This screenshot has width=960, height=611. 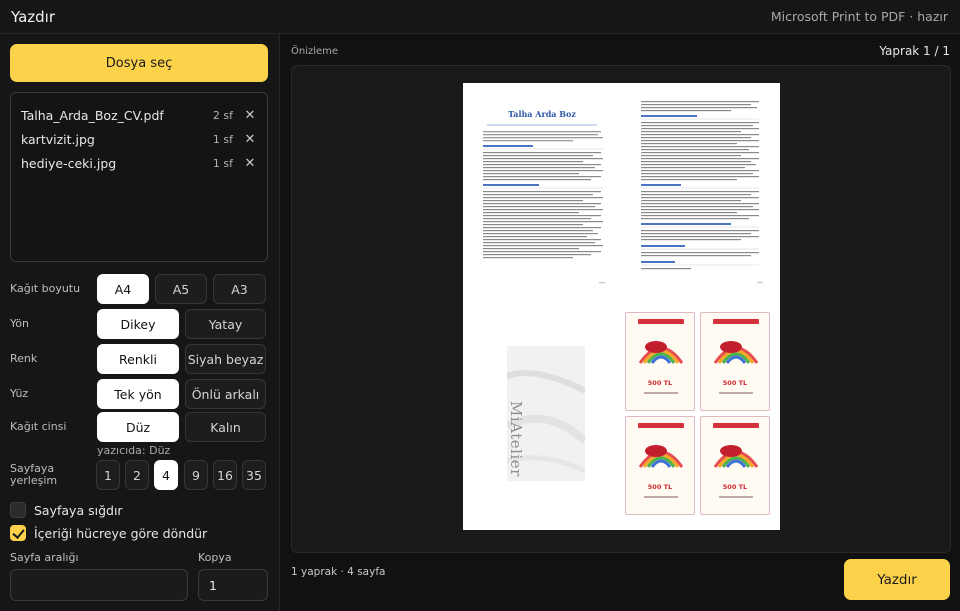 What do you see at coordinates (138, 359) in the screenshot?
I see `color-option: Renkli` at bounding box center [138, 359].